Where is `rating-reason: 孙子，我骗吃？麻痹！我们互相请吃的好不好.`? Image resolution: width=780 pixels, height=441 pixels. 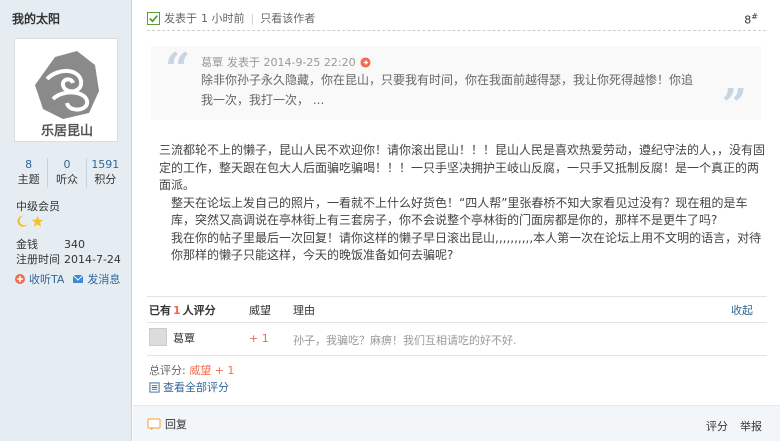
rating-reason: 孙子，我骗吃？麻痹！我们互相请吃的好不好. is located at coordinates (405, 340).